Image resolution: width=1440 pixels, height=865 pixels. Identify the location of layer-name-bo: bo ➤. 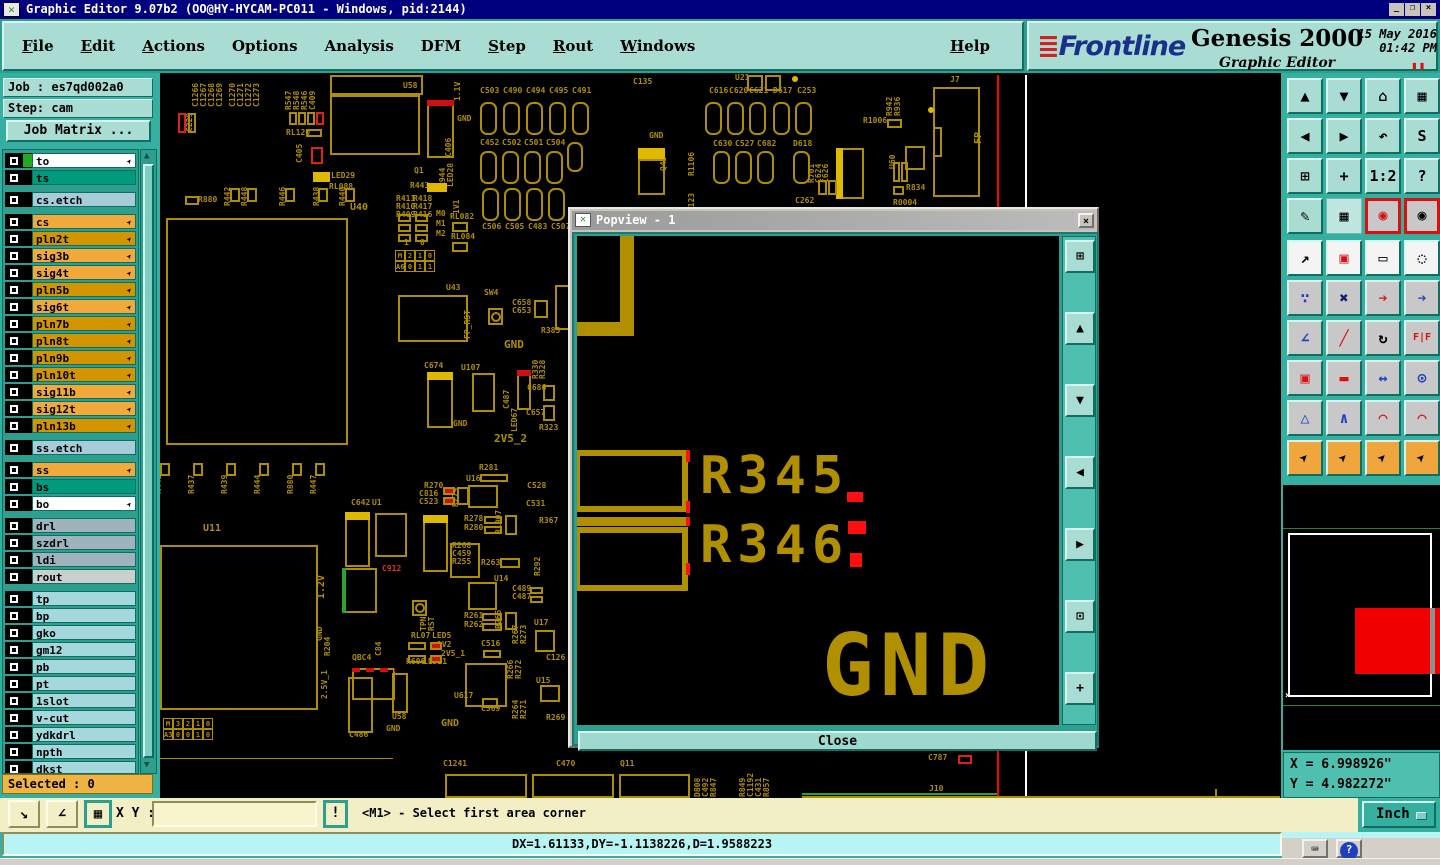
(84, 503).